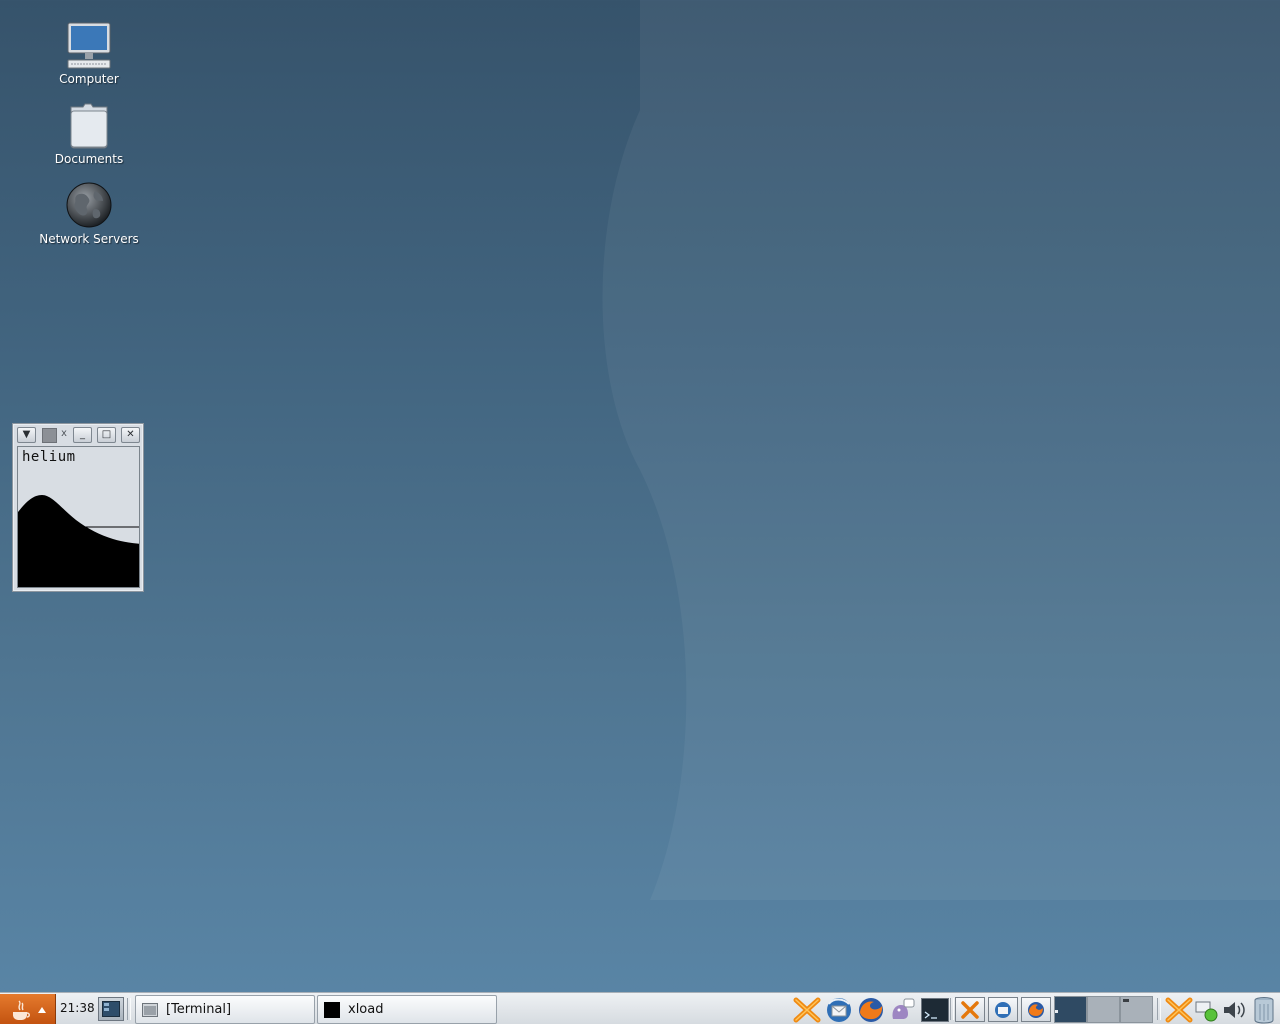 This screenshot has height=1024, width=1280. I want to click on java-cup-icon, so click(21, 1010).